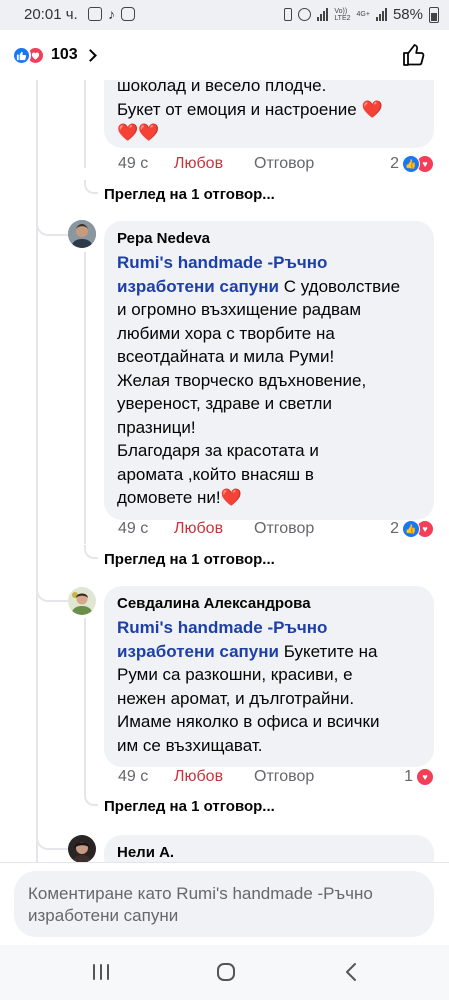 The image size is (449, 1000). What do you see at coordinates (90, 55) in the screenshot?
I see `chevron-right-icon` at bounding box center [90, 55].